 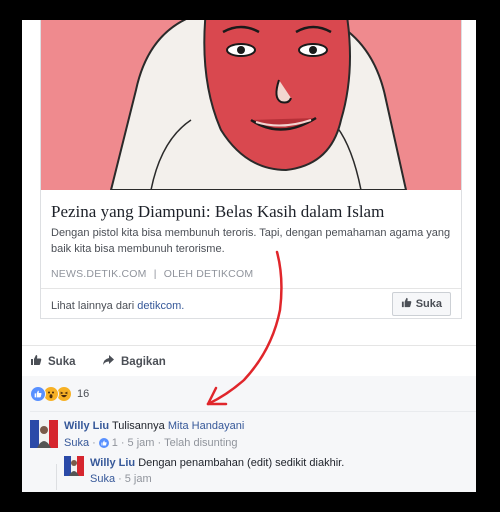 I want to click on comment-like-count: 1, so click(x=115, y=443).